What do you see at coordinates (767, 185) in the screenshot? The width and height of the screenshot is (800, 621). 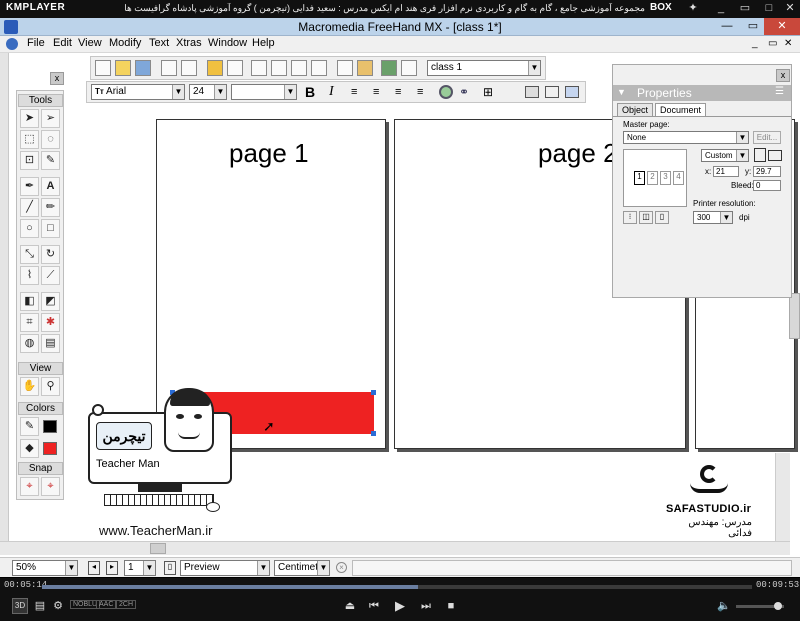 I see `bleed-input: 0` at bounding box center [767, 185].